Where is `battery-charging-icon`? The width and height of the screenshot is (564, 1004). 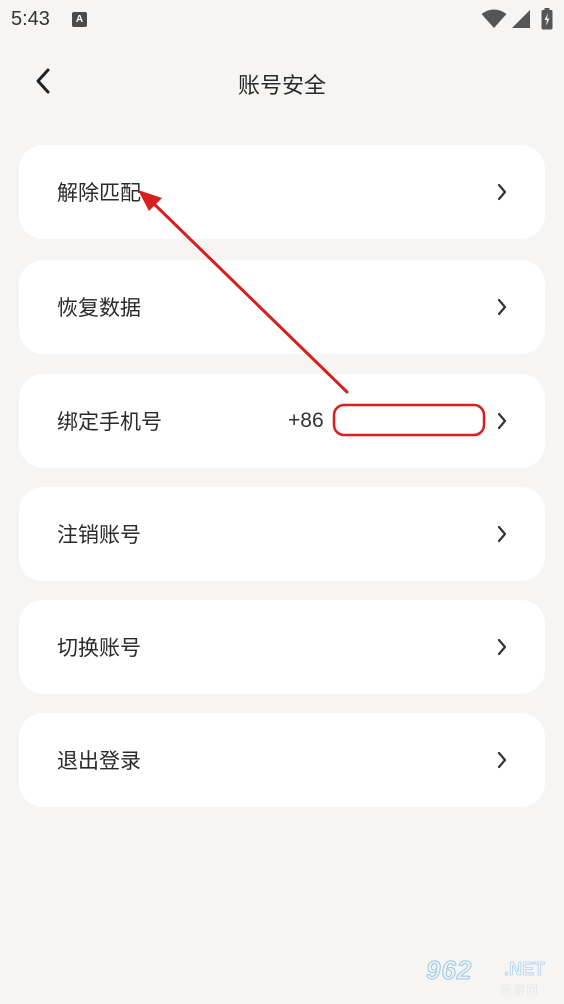 battery-charging-icon is located at coordinates (547, 19).